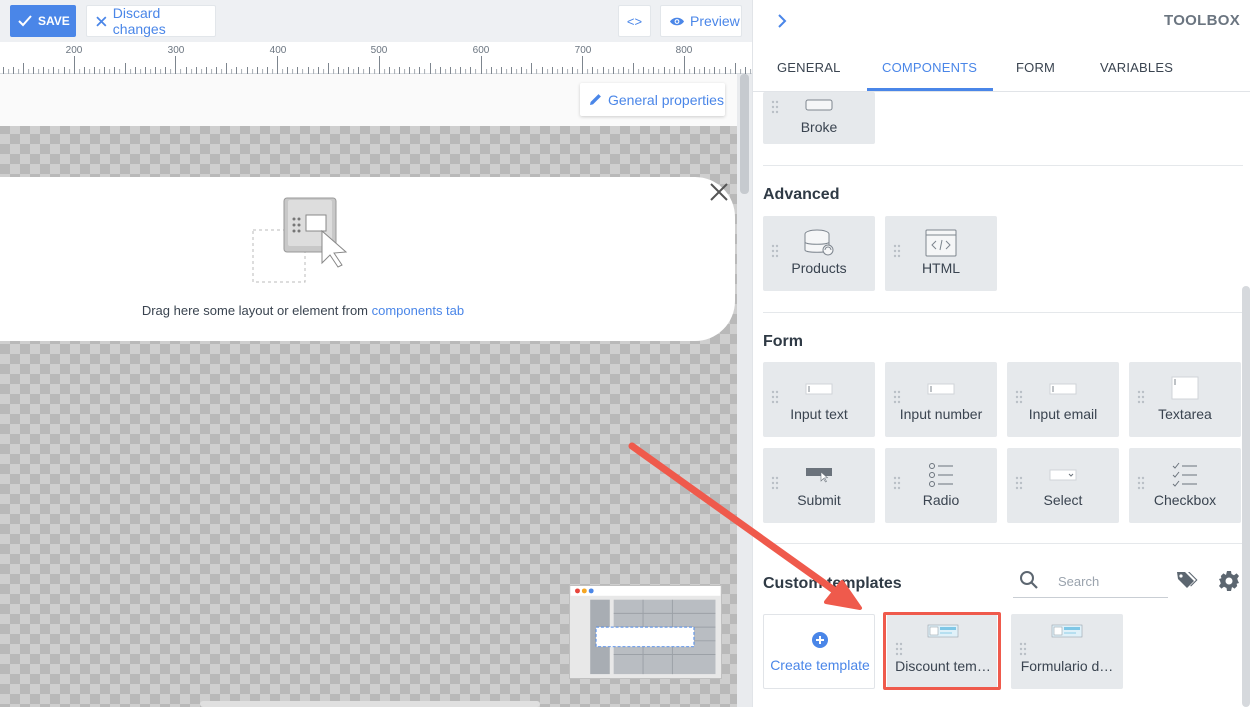 The height and width of the screenshot is (707, 1250). I want to click on input-number-icon, so click(941, 389).